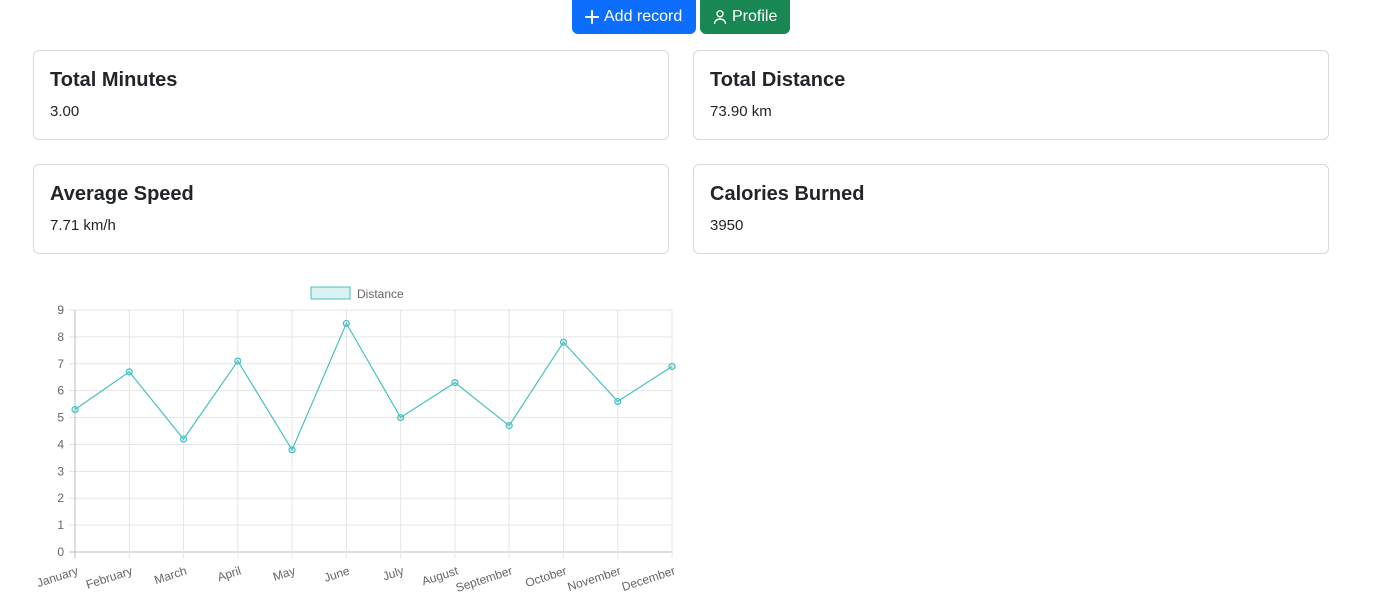 This screenshot has height=604, width=1379. What do you see at coordinates (60, 391) in the screenshot?
I see `y-tick-label: 6` at bounding box center [60, 391].